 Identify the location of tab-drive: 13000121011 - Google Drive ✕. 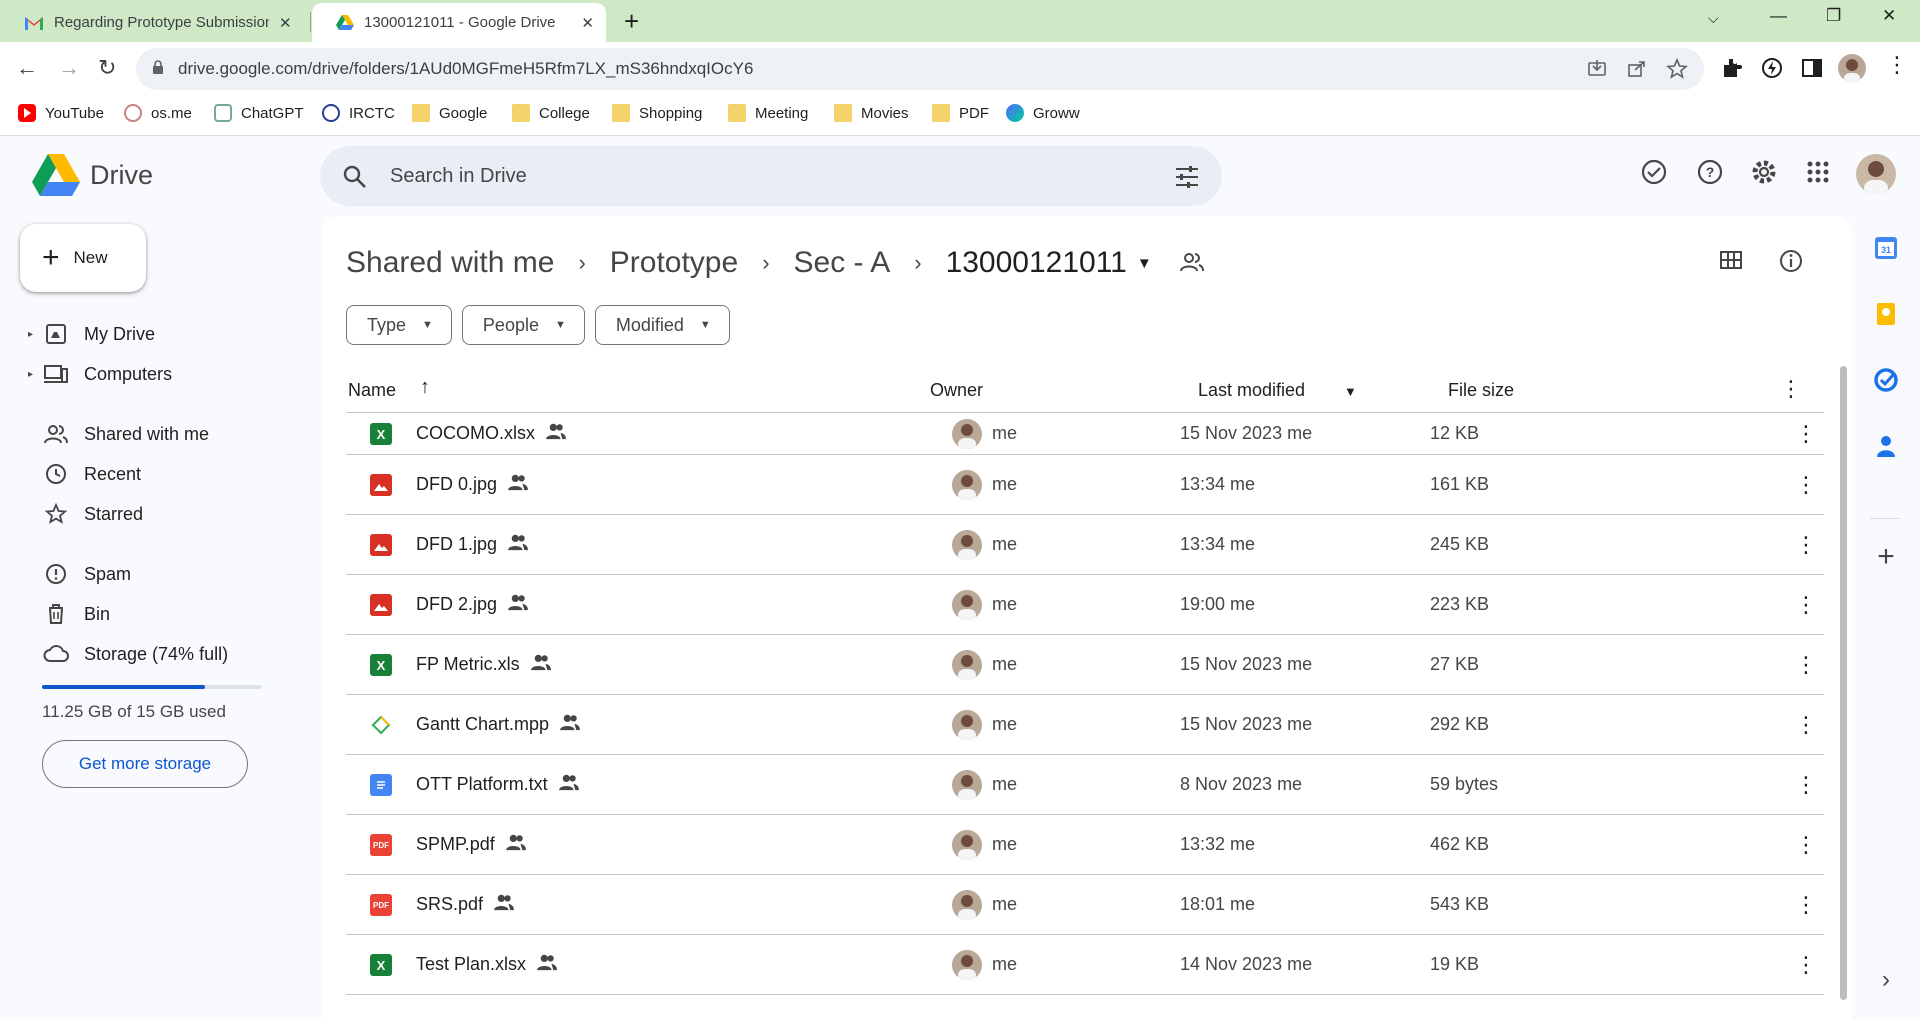
(459, 22).